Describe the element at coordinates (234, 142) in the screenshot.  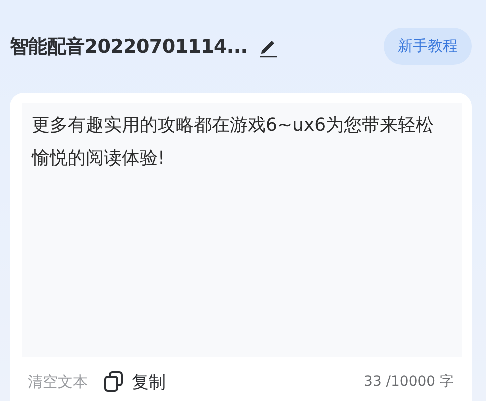
I see `script-text: 更多有趣实用的攻略都在游戏6~ux6为您带来轻松愉悦的阅读体验!` at that location.